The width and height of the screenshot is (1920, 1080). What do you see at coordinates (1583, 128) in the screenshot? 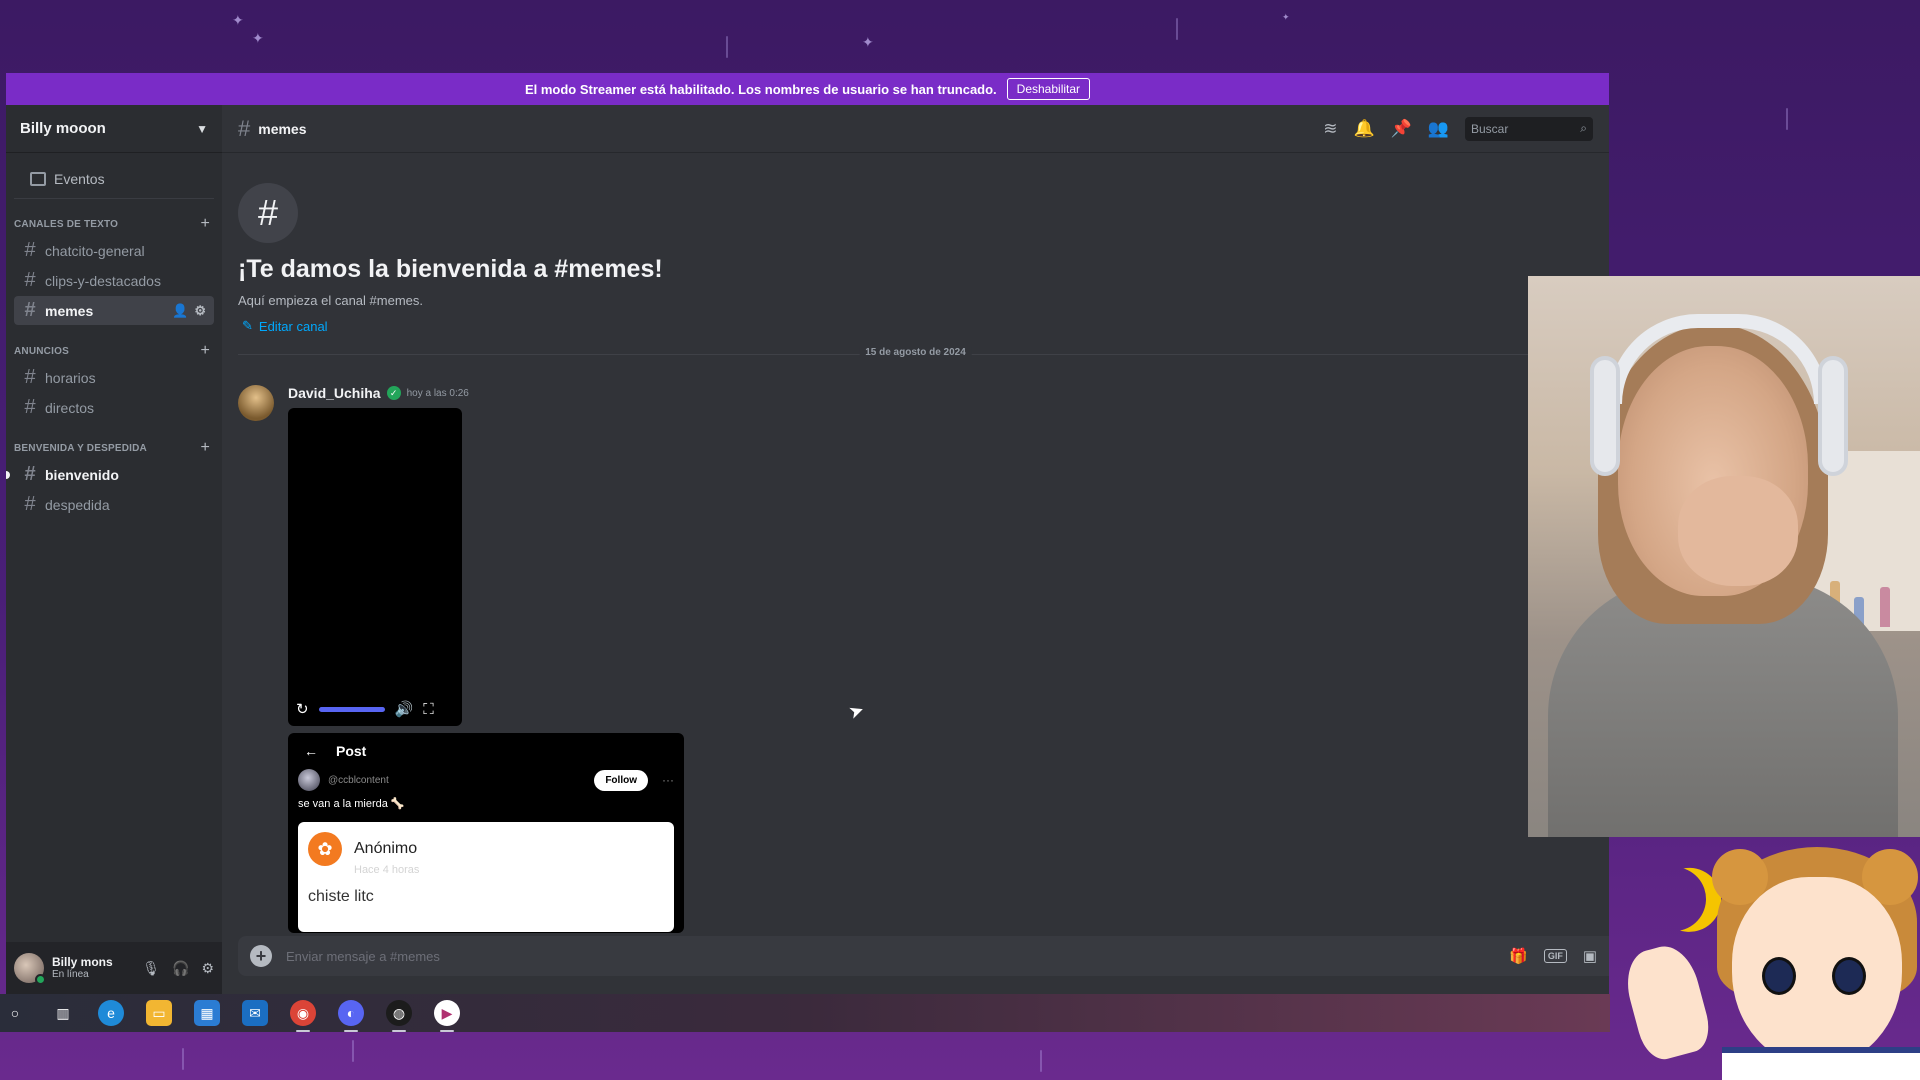
I see `search-icon: ⌕` at bounding box center [1583, 128].